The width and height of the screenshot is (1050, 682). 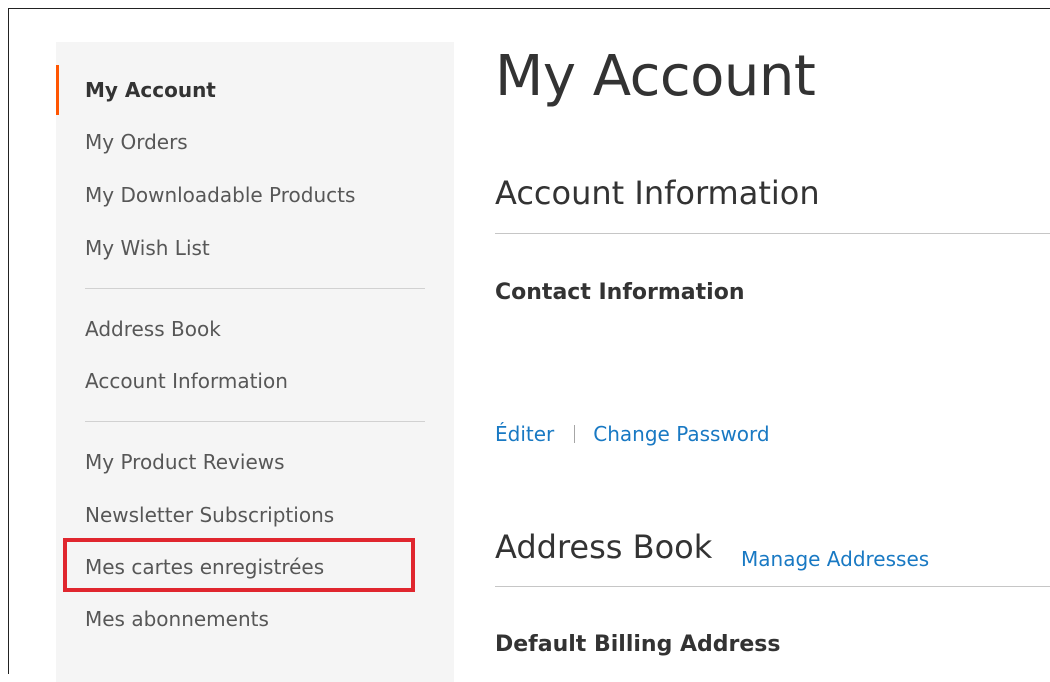 What do you see at coordinates (150, 90) in the screenshot?
I see `sidebar-item-my-account: My Account` at bounding box center [150, 90].